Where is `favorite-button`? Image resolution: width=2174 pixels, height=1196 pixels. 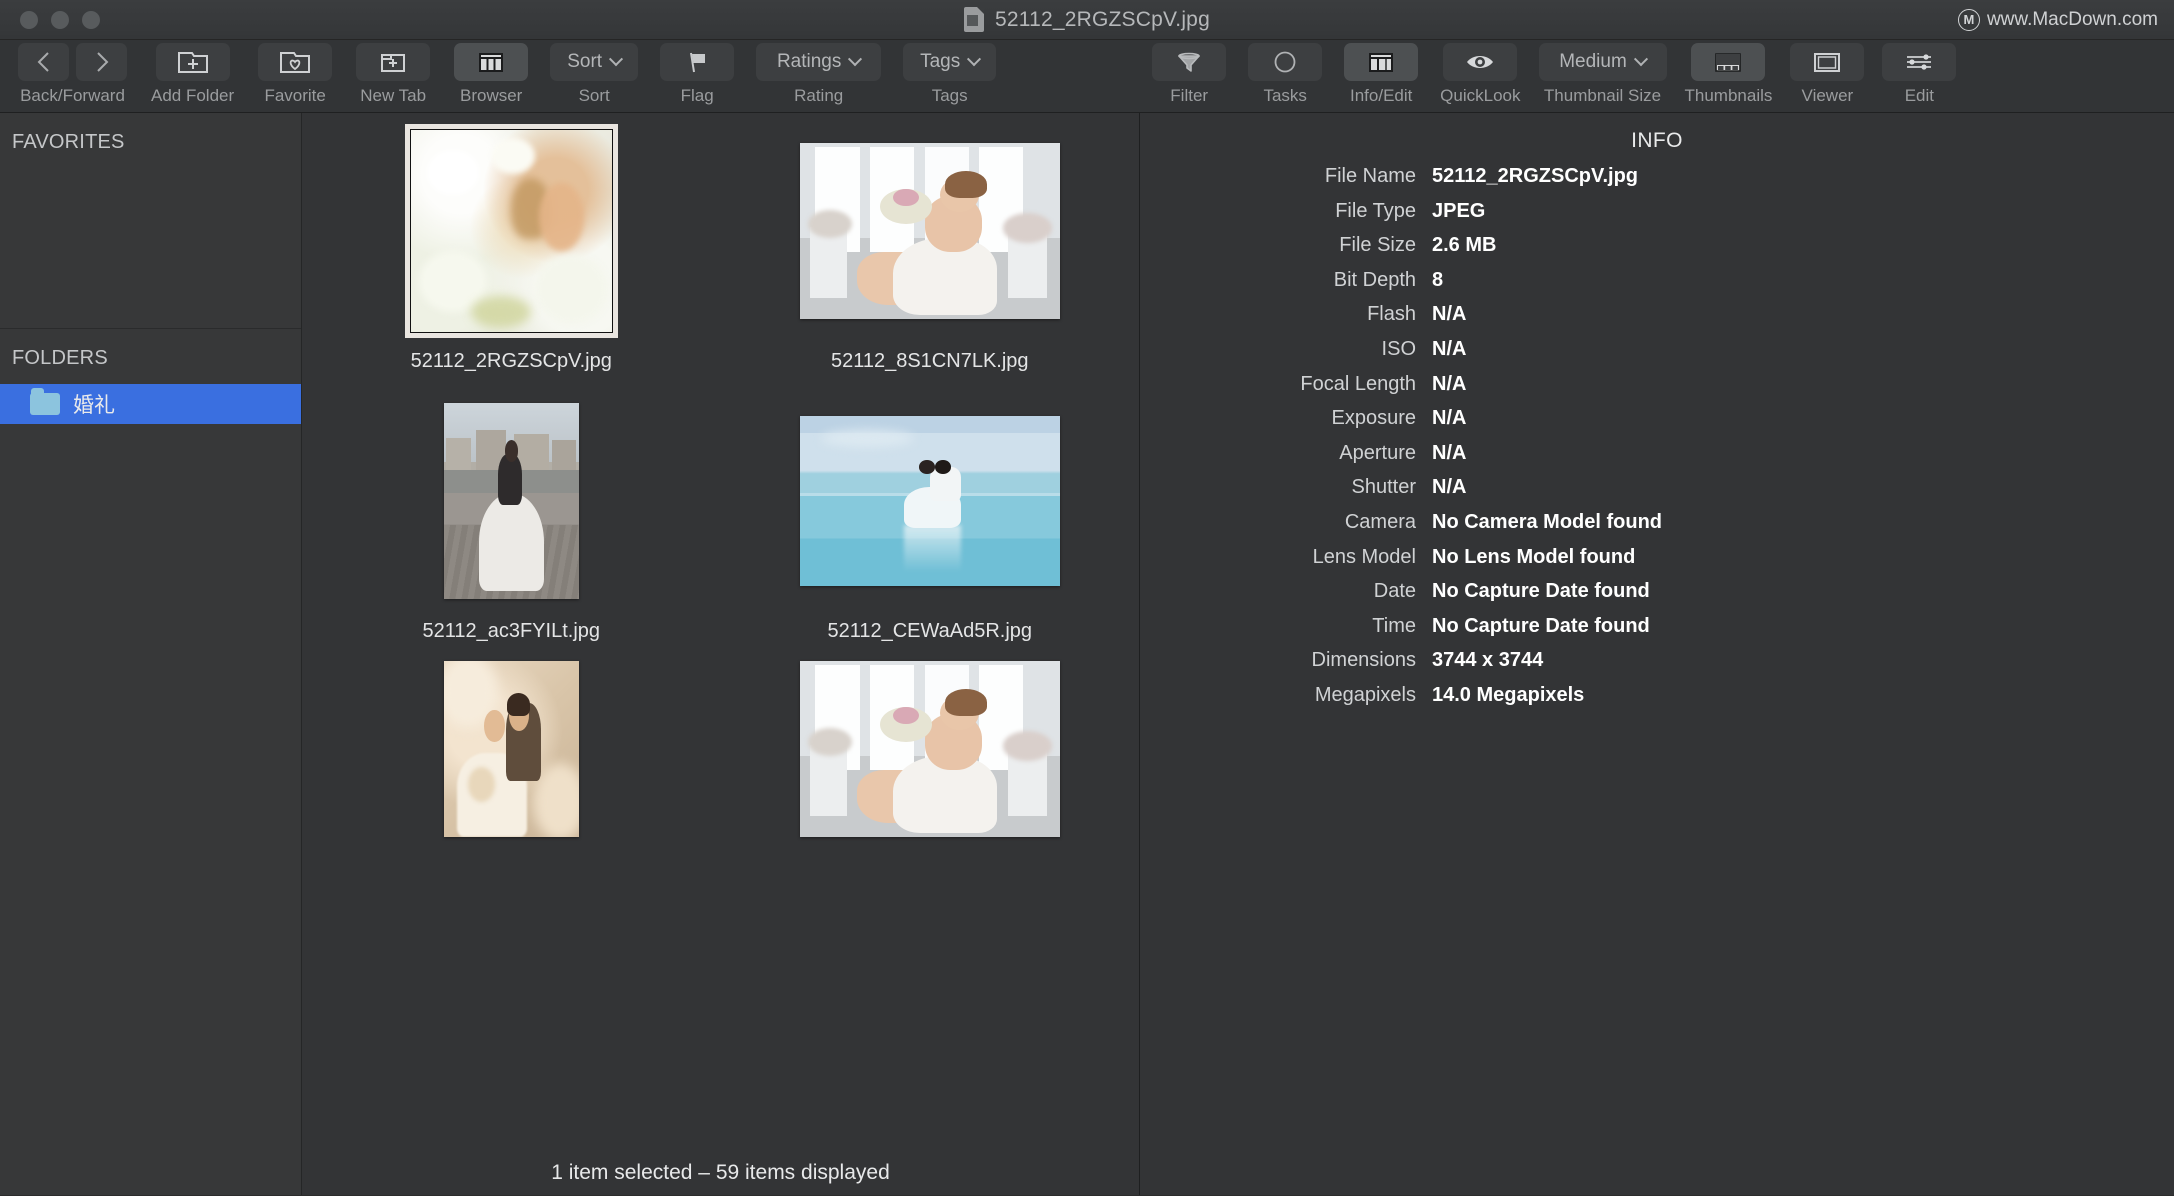
favorite-button is located at coordinates (295, 62).